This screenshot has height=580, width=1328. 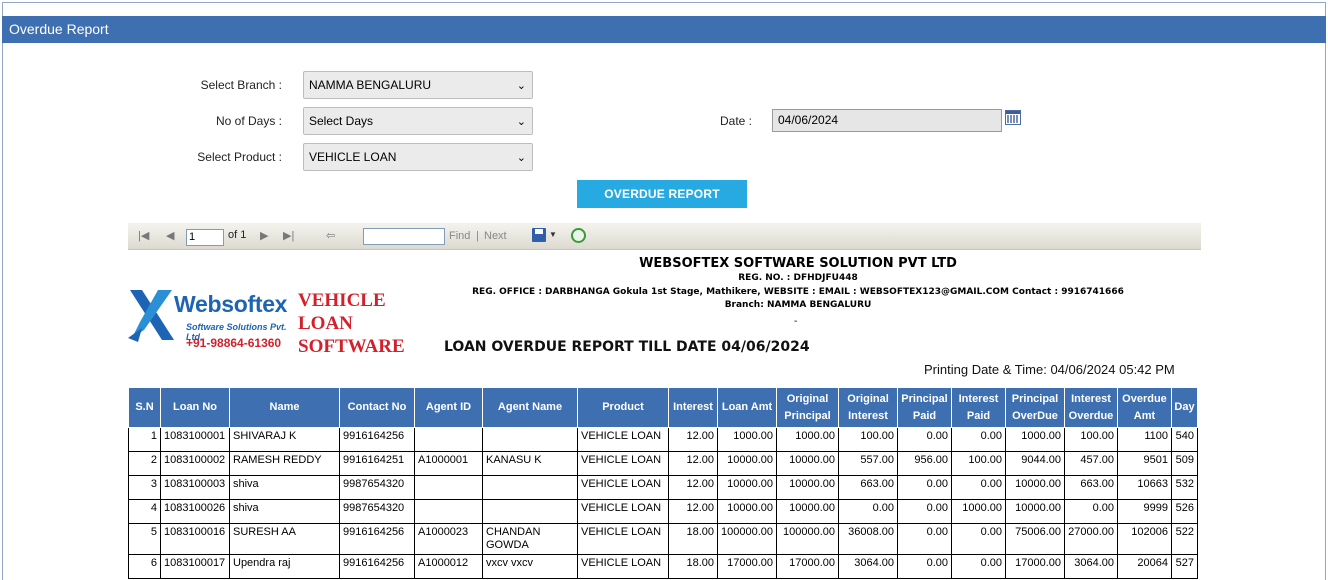 I want to click on company-name: WEBSOFTEX SOFTWARE SOLUTION PVT LTD, so click(x=798, y=263).